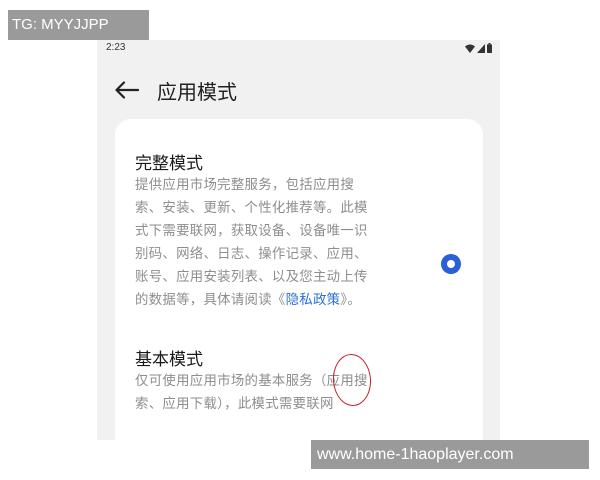 The image size is (600, 480). Describe the element at coordinates (251, 208) in the screenshot. I see `description-line: 索、安装、更新、个性化推荐等。此模` at that location.